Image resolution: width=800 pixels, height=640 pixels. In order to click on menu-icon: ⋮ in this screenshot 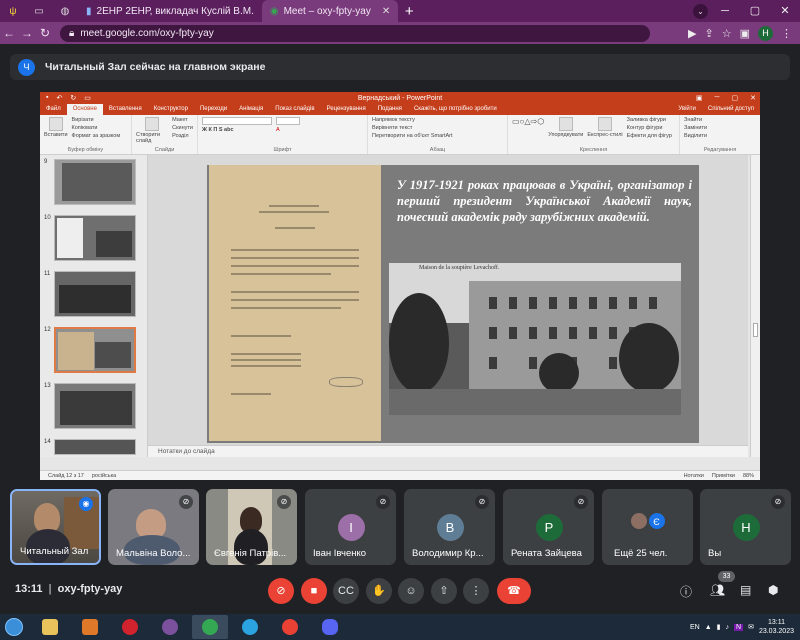, I will do `click(786, 33)`.